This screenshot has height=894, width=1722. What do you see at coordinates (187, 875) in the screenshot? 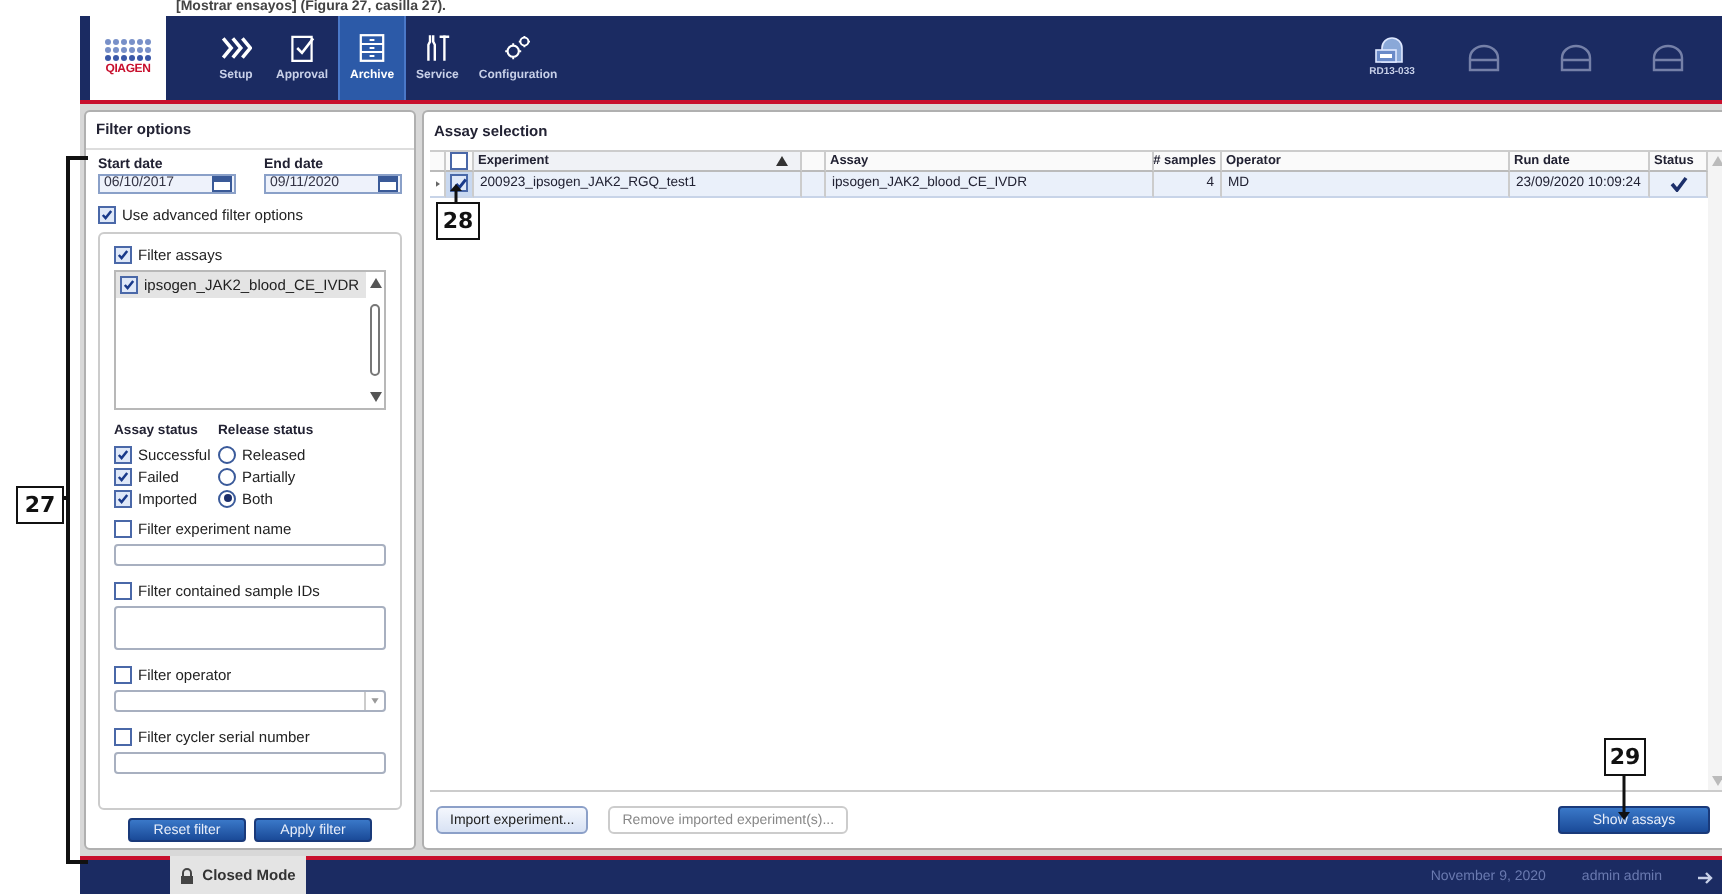
I see `lock-icon` at bounding box center [187, 875].